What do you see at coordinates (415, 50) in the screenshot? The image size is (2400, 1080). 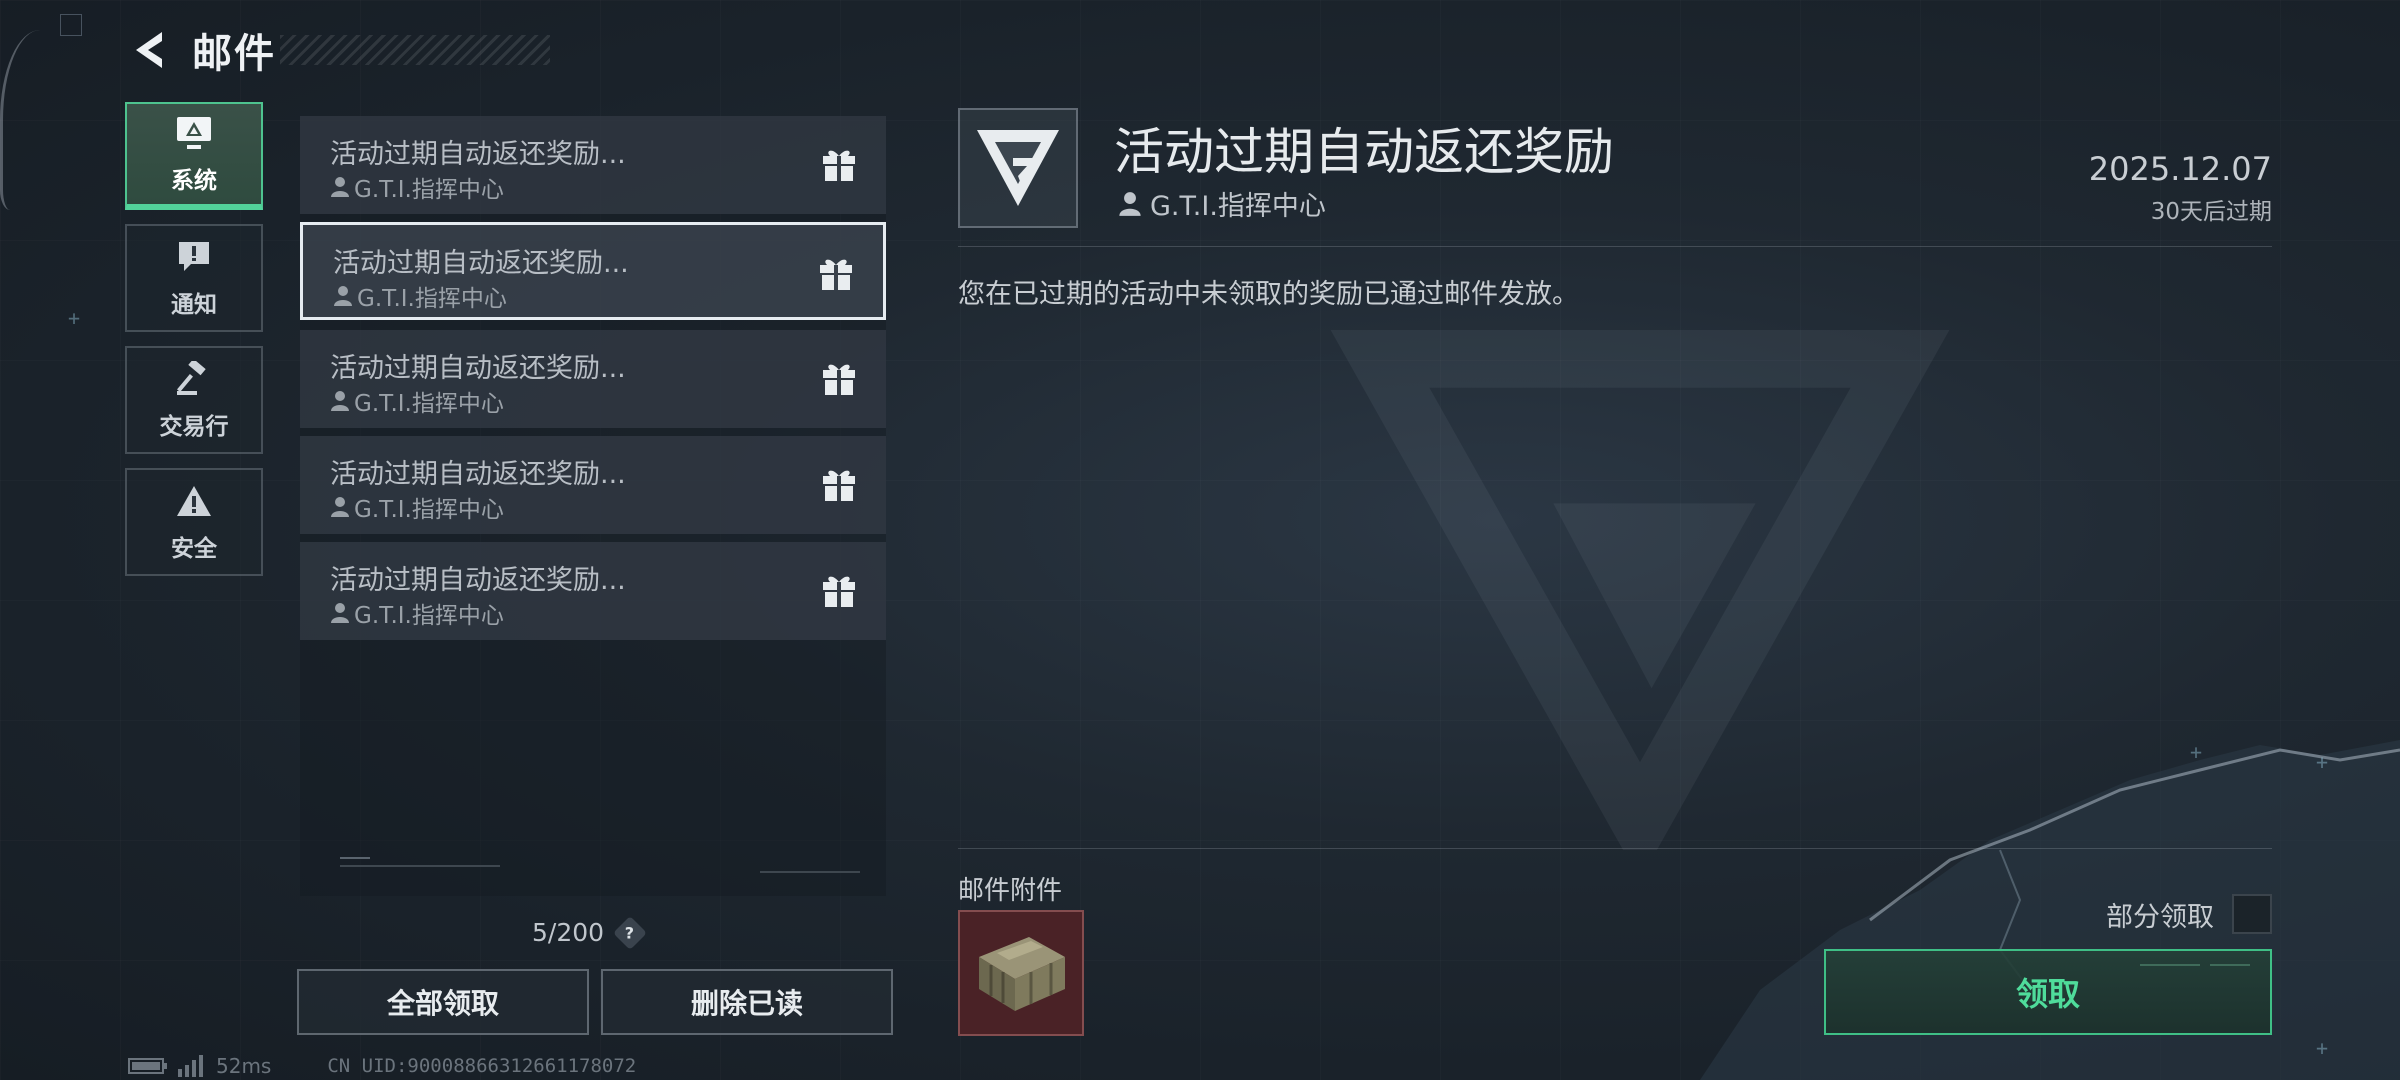 I see `title-stripes-decoration` at bounding box center [415, 50].